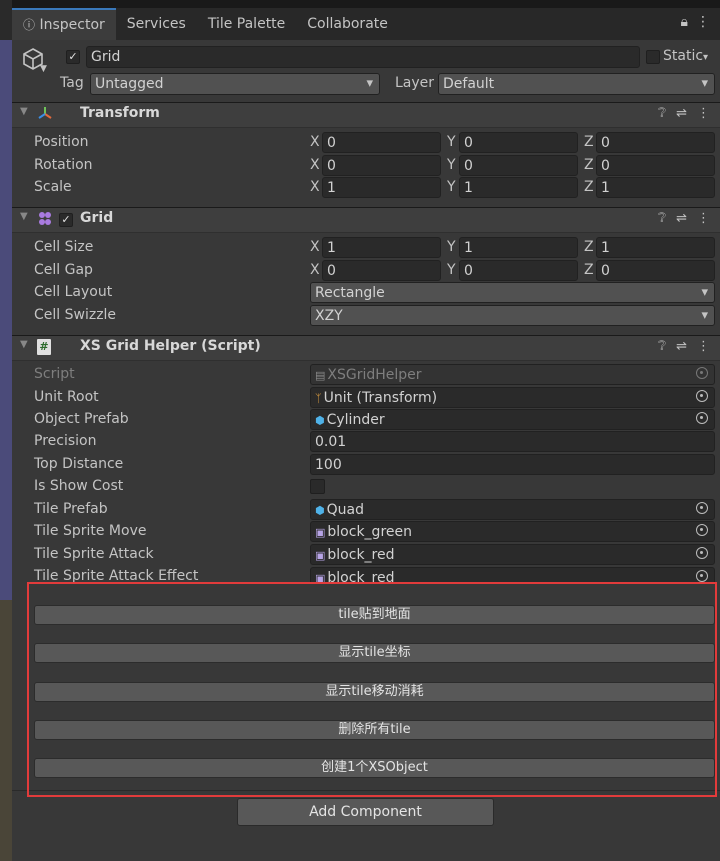 The height and width of the screenshot is (861, 720). I want to click on unit-root-field: ᛉ Unit (Transform), so click(512, 397).